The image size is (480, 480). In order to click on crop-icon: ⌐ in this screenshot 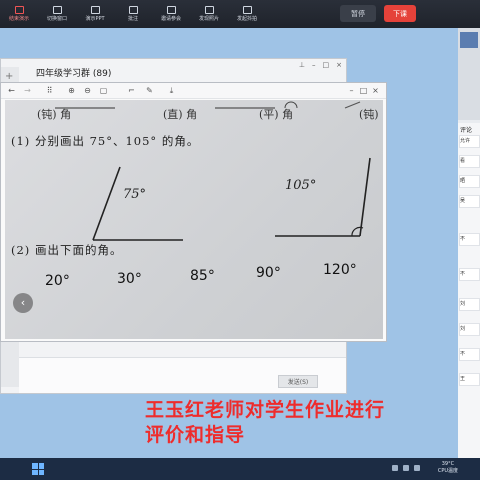, I will do `click(131, 90)`.